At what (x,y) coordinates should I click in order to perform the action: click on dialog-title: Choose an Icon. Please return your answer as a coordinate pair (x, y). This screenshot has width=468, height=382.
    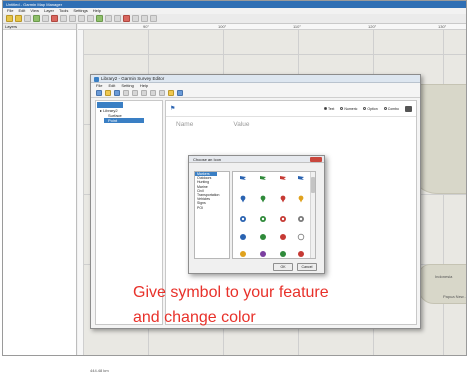
    Looking at the image, I should click on (207, 159).